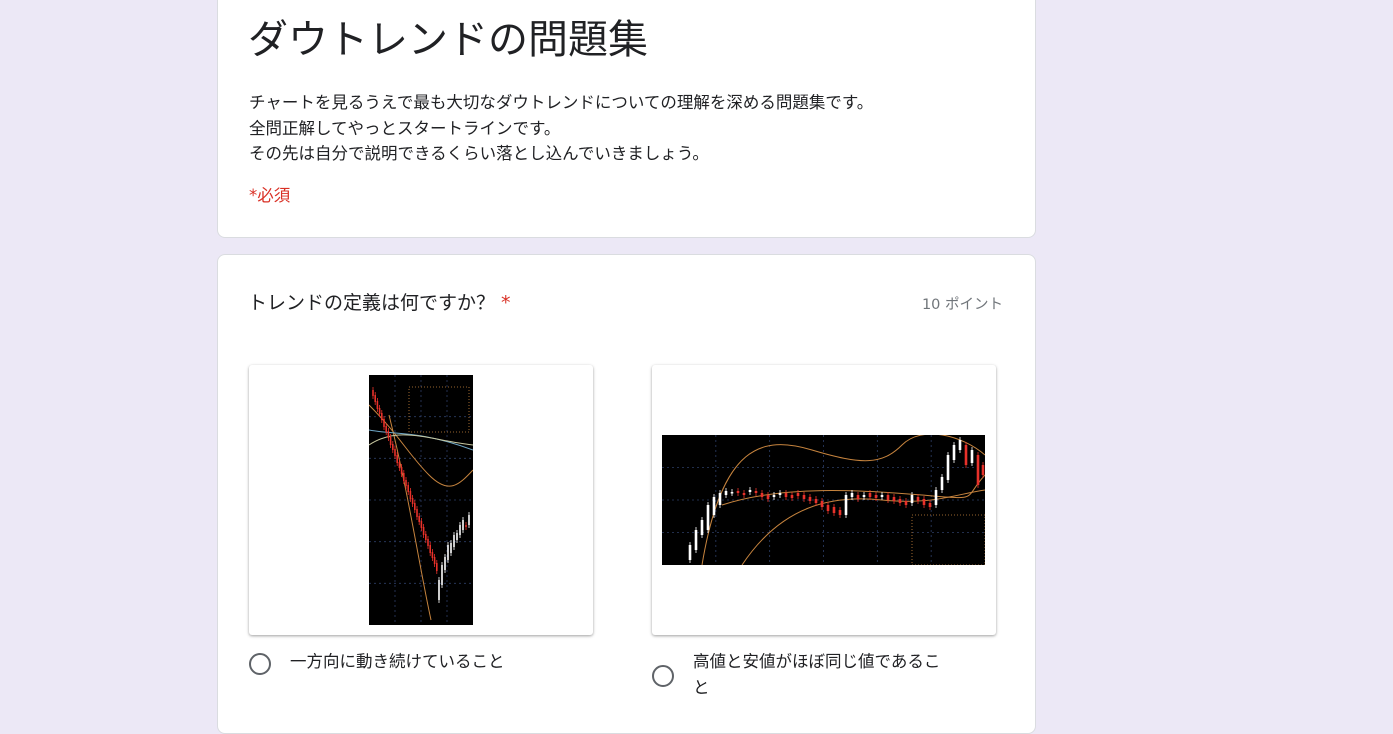 The height and width of the screenshot is (734, 1393). I want to click on candlestick-chart-range, so click(823, 500).